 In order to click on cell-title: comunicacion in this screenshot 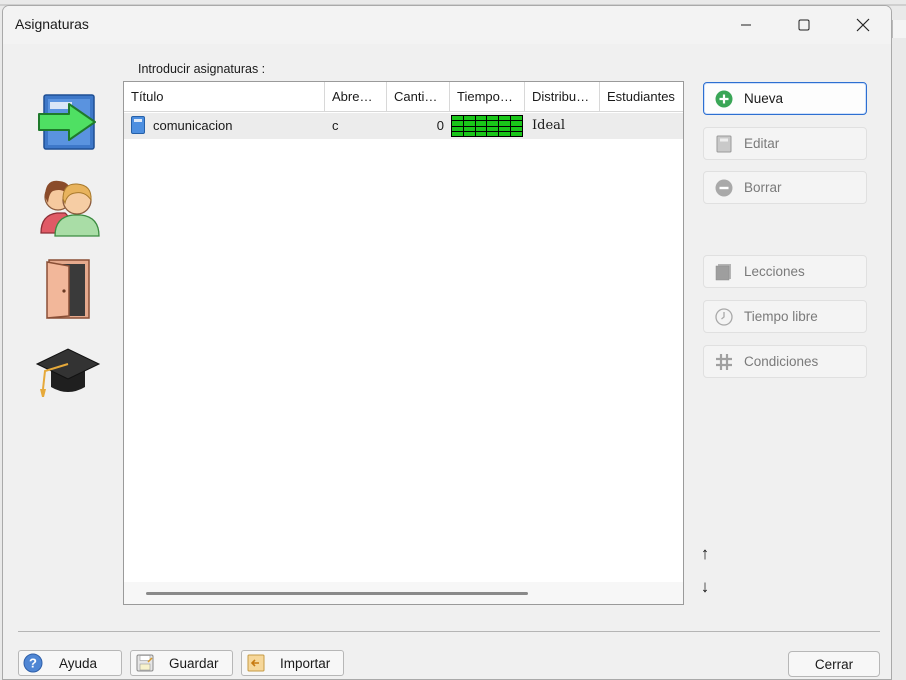, I will do `click(224, 126)`.